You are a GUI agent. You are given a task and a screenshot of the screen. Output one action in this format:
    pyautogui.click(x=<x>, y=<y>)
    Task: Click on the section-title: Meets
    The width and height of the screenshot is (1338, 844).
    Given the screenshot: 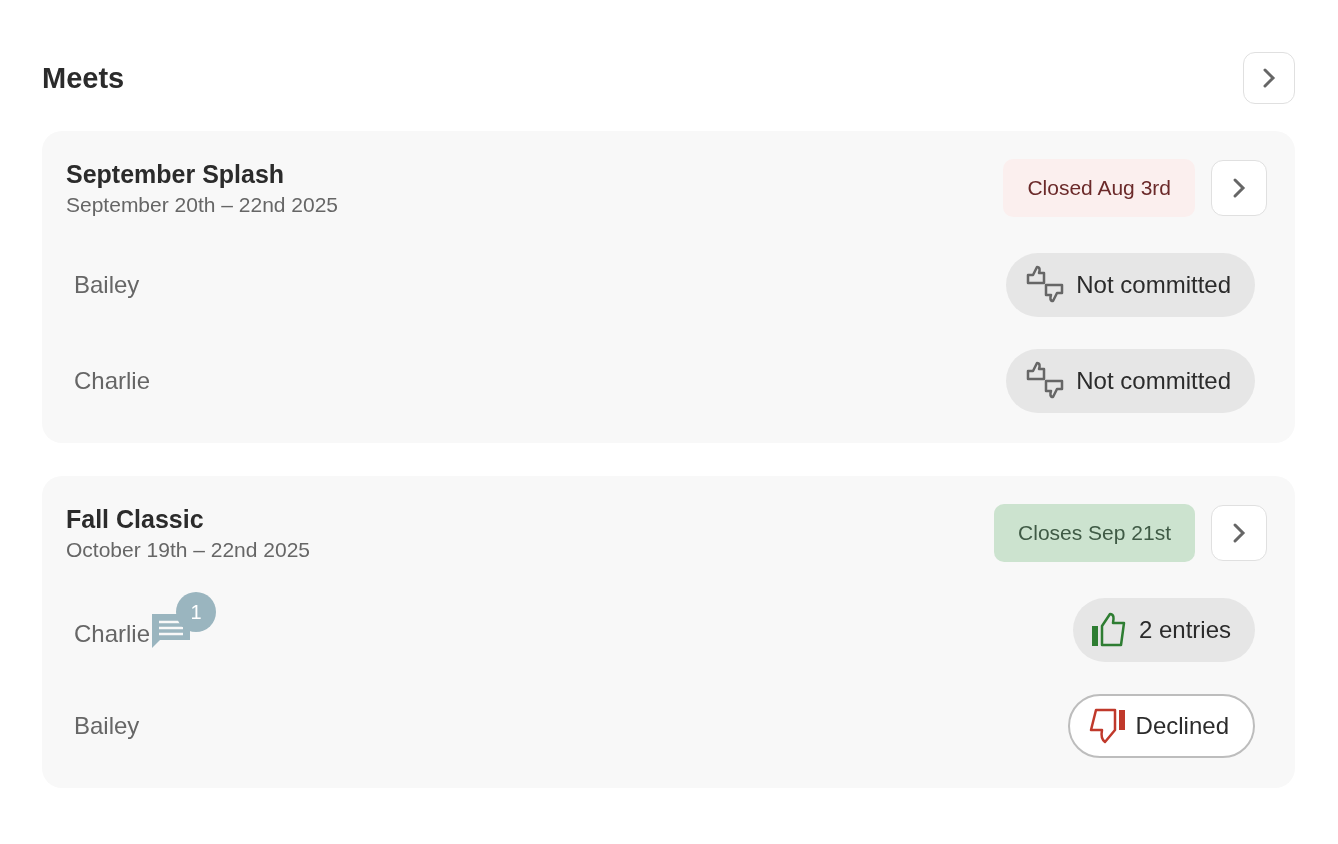 What is the action you would take?
    pyautogui.click(x=83, y=78)
    